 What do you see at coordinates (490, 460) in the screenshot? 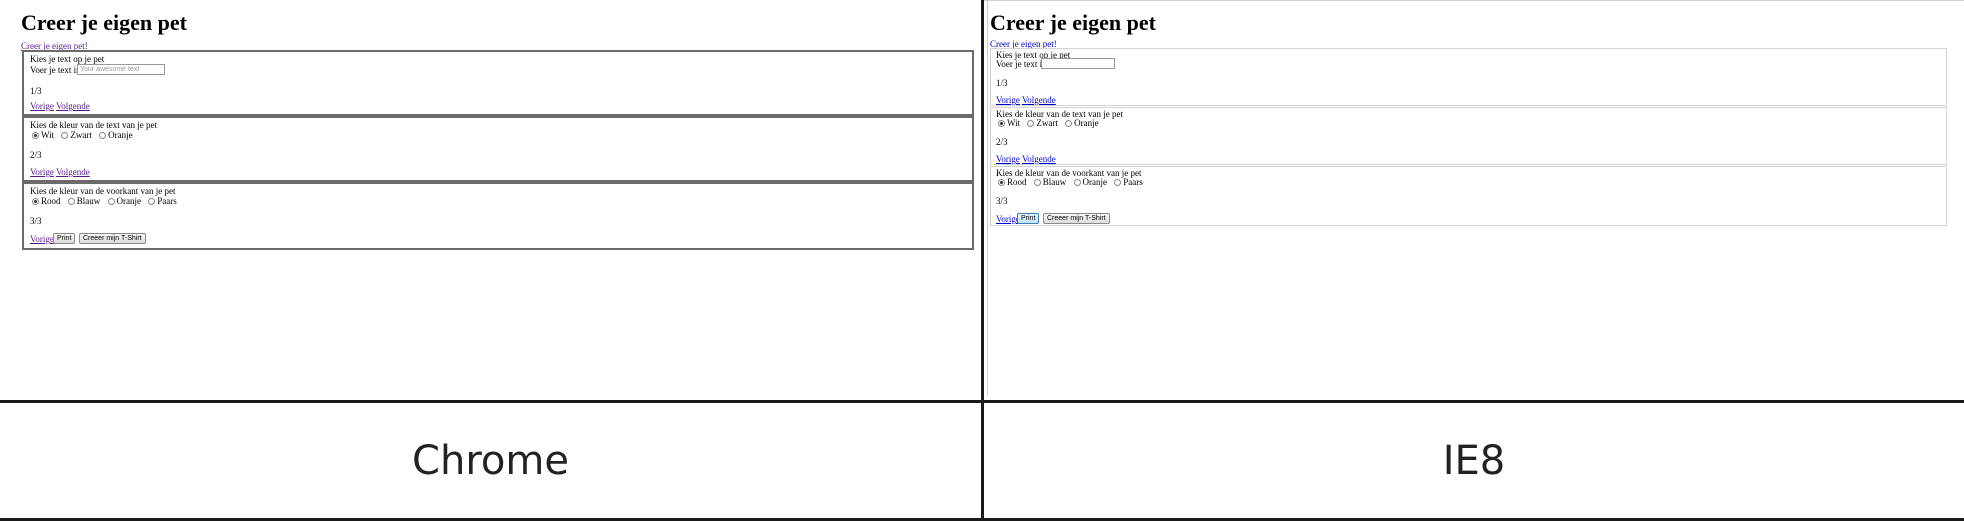
I see `caption-chrome: Chrome` at bounding box center [490, 460].